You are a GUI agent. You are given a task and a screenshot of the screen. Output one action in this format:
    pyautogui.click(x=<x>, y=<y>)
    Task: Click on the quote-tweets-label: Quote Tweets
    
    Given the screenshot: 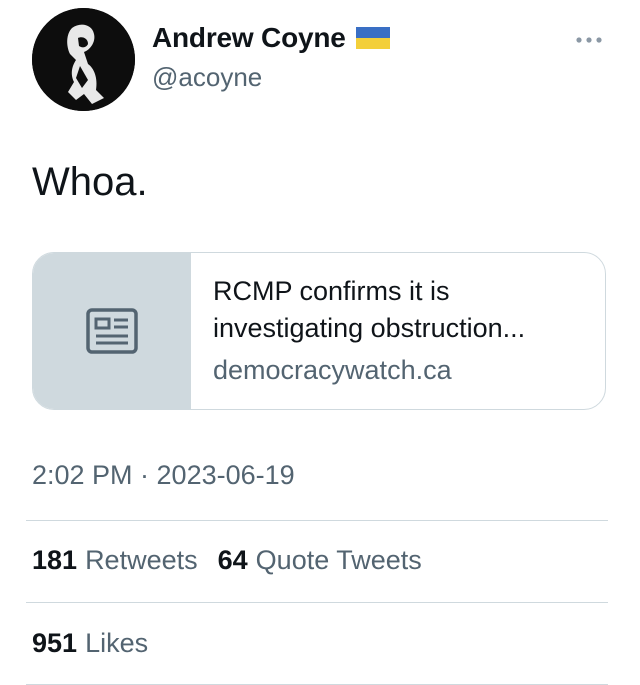 What is the action you would take?
    pyautogui.click(x=338, y=560)
    